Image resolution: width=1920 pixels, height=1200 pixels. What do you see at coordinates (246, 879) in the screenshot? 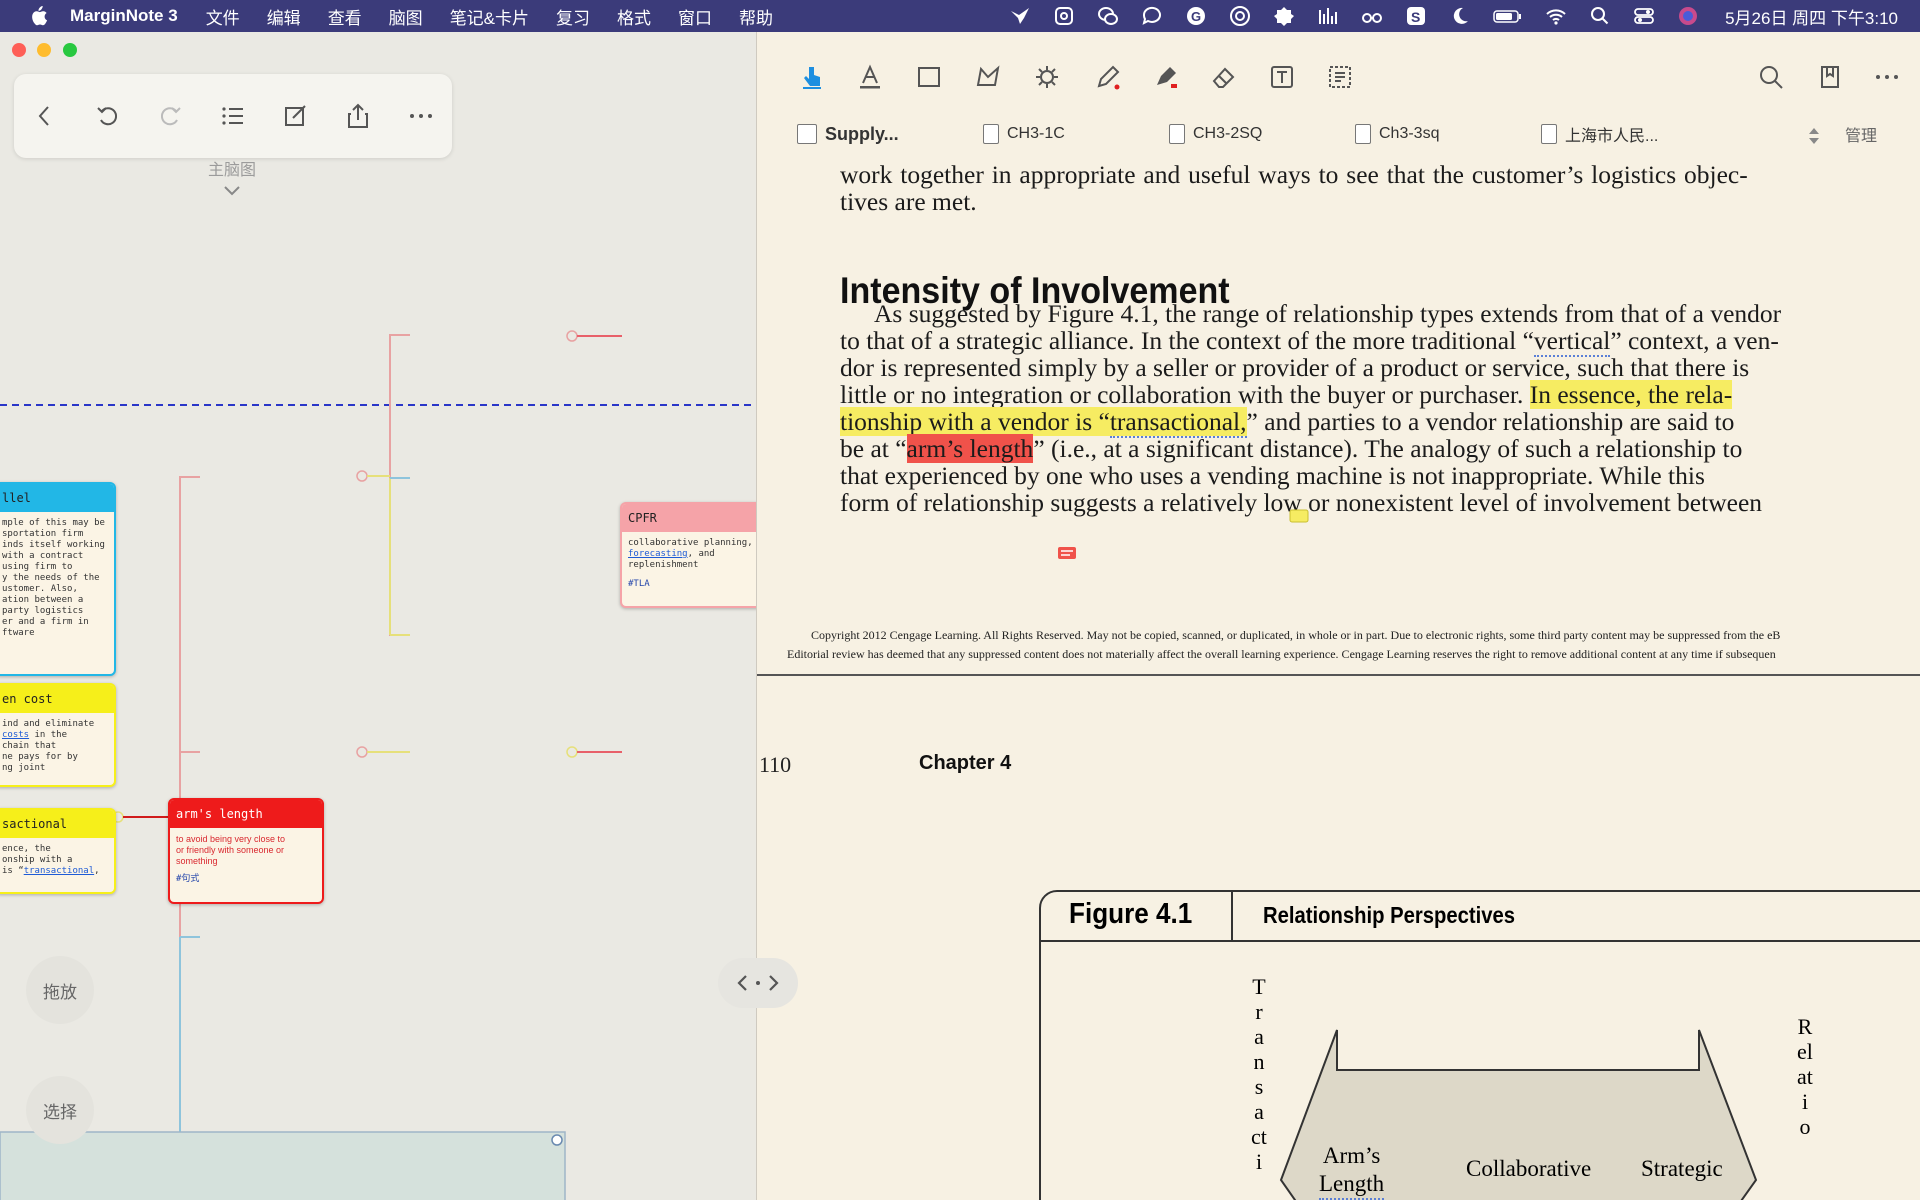
I see `node-tag: #句式` at bounding box center [246, 879].